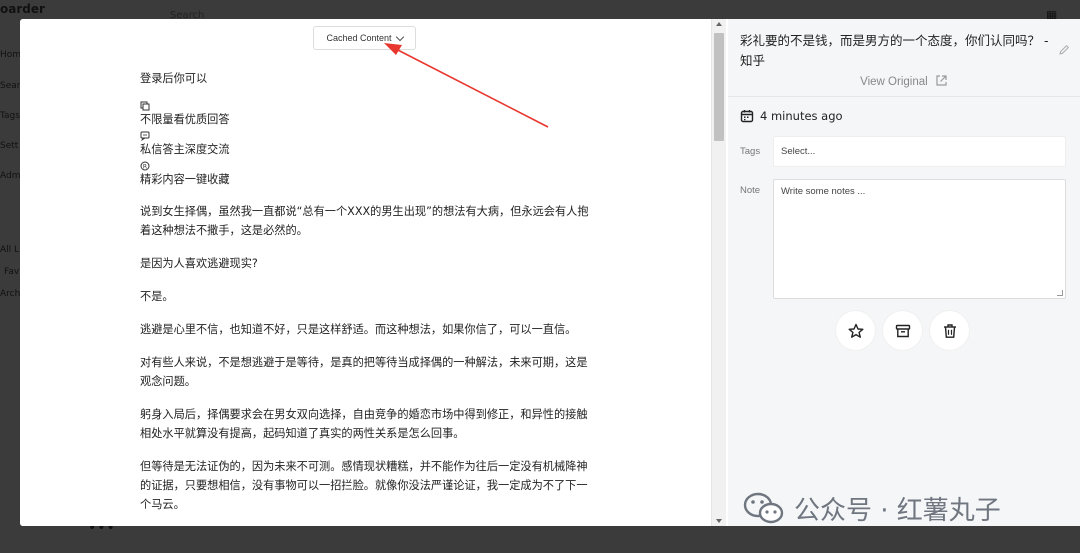 The width and height of the screenshot is (1080, 553). Describe the element at coordinates (894, 50) in the screenshot. I see `page-title: 彩礼要的不是钱，而是男方的一个态度，你们认同吗？ - 知乎` at that location.